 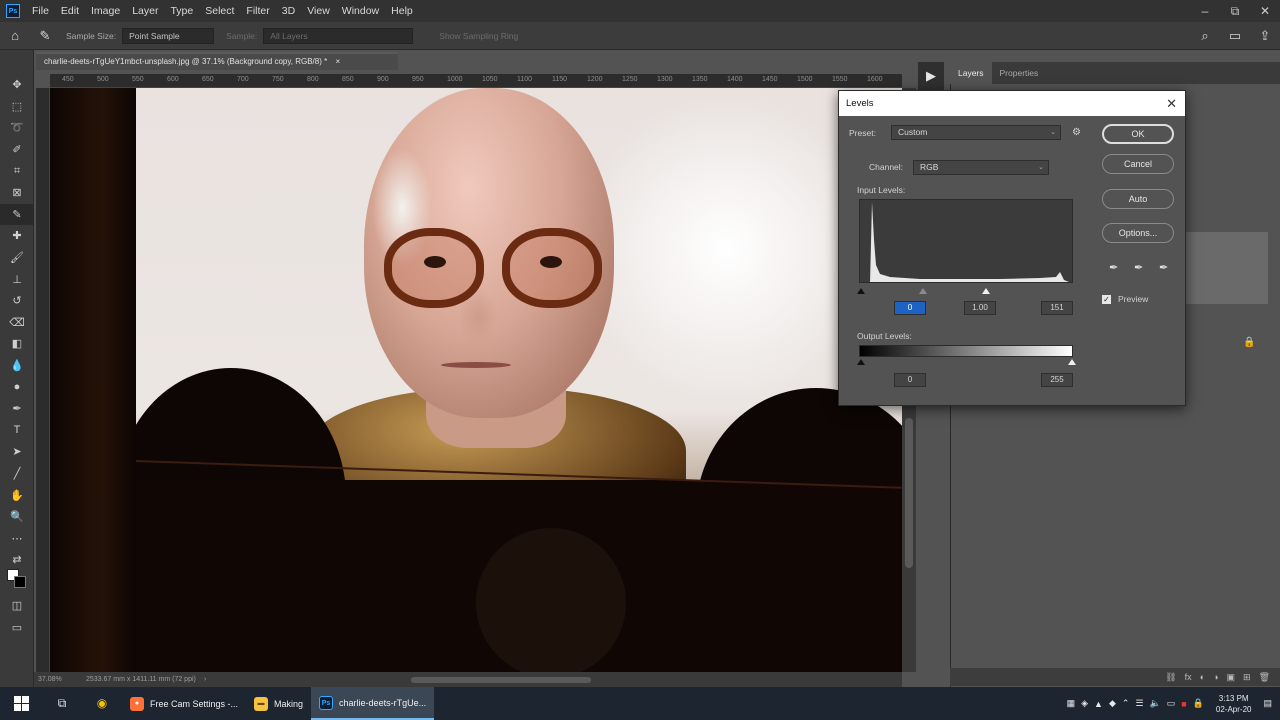 I want to click on output-white-field: 255, so click(x=1057, y=380).